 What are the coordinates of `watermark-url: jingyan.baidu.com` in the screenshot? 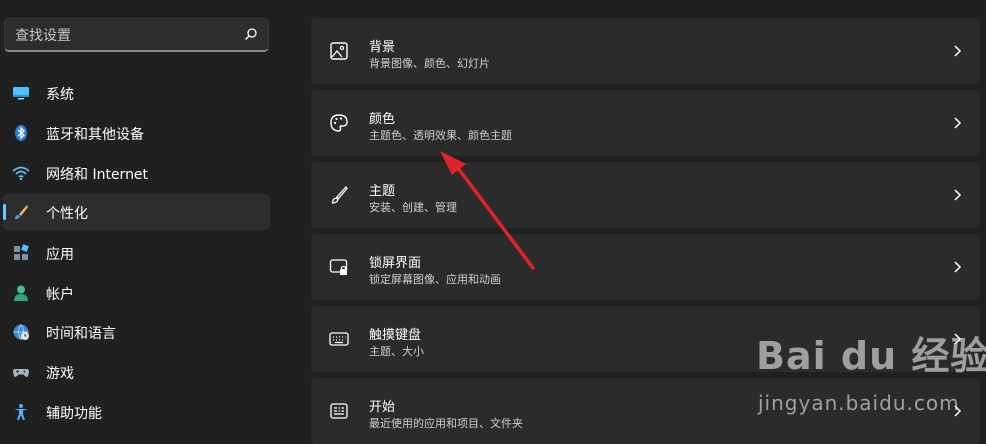 It's located at (859, 403).